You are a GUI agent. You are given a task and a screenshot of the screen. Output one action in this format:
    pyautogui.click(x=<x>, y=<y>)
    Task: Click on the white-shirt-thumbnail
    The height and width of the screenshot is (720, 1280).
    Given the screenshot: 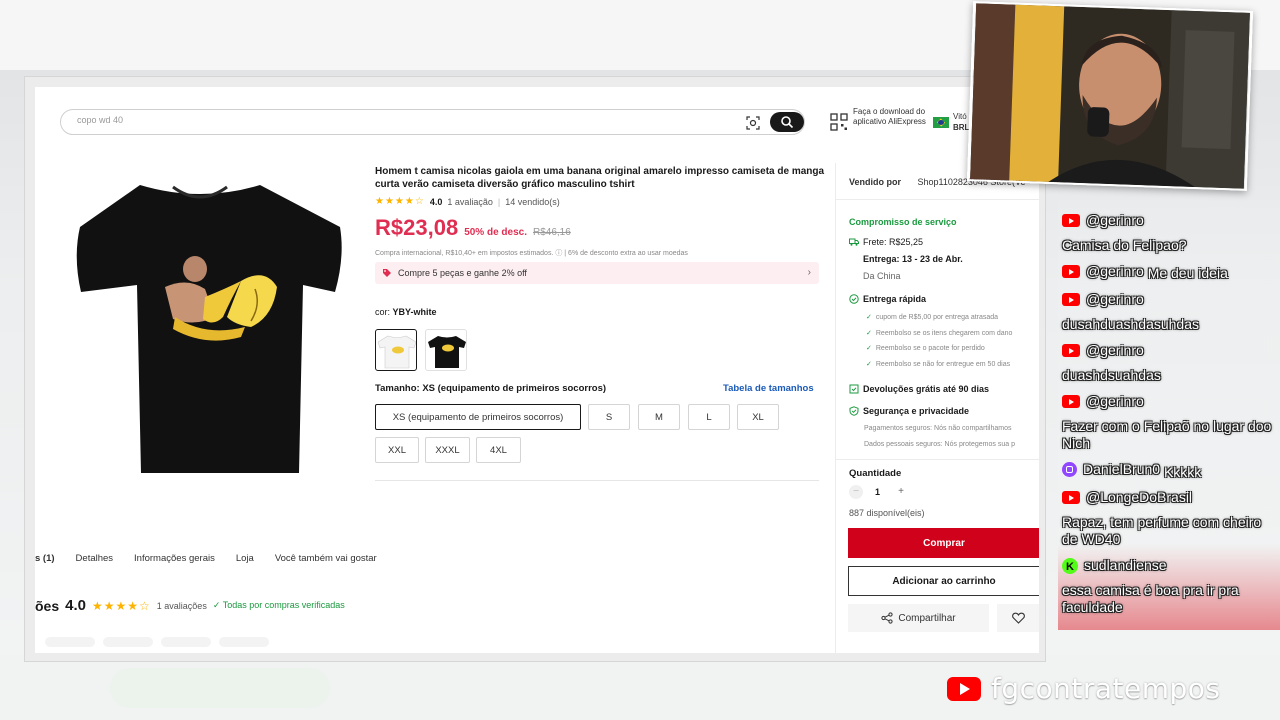 What is the action you would take?
    pyautogui.click(x=396, y=352)
    